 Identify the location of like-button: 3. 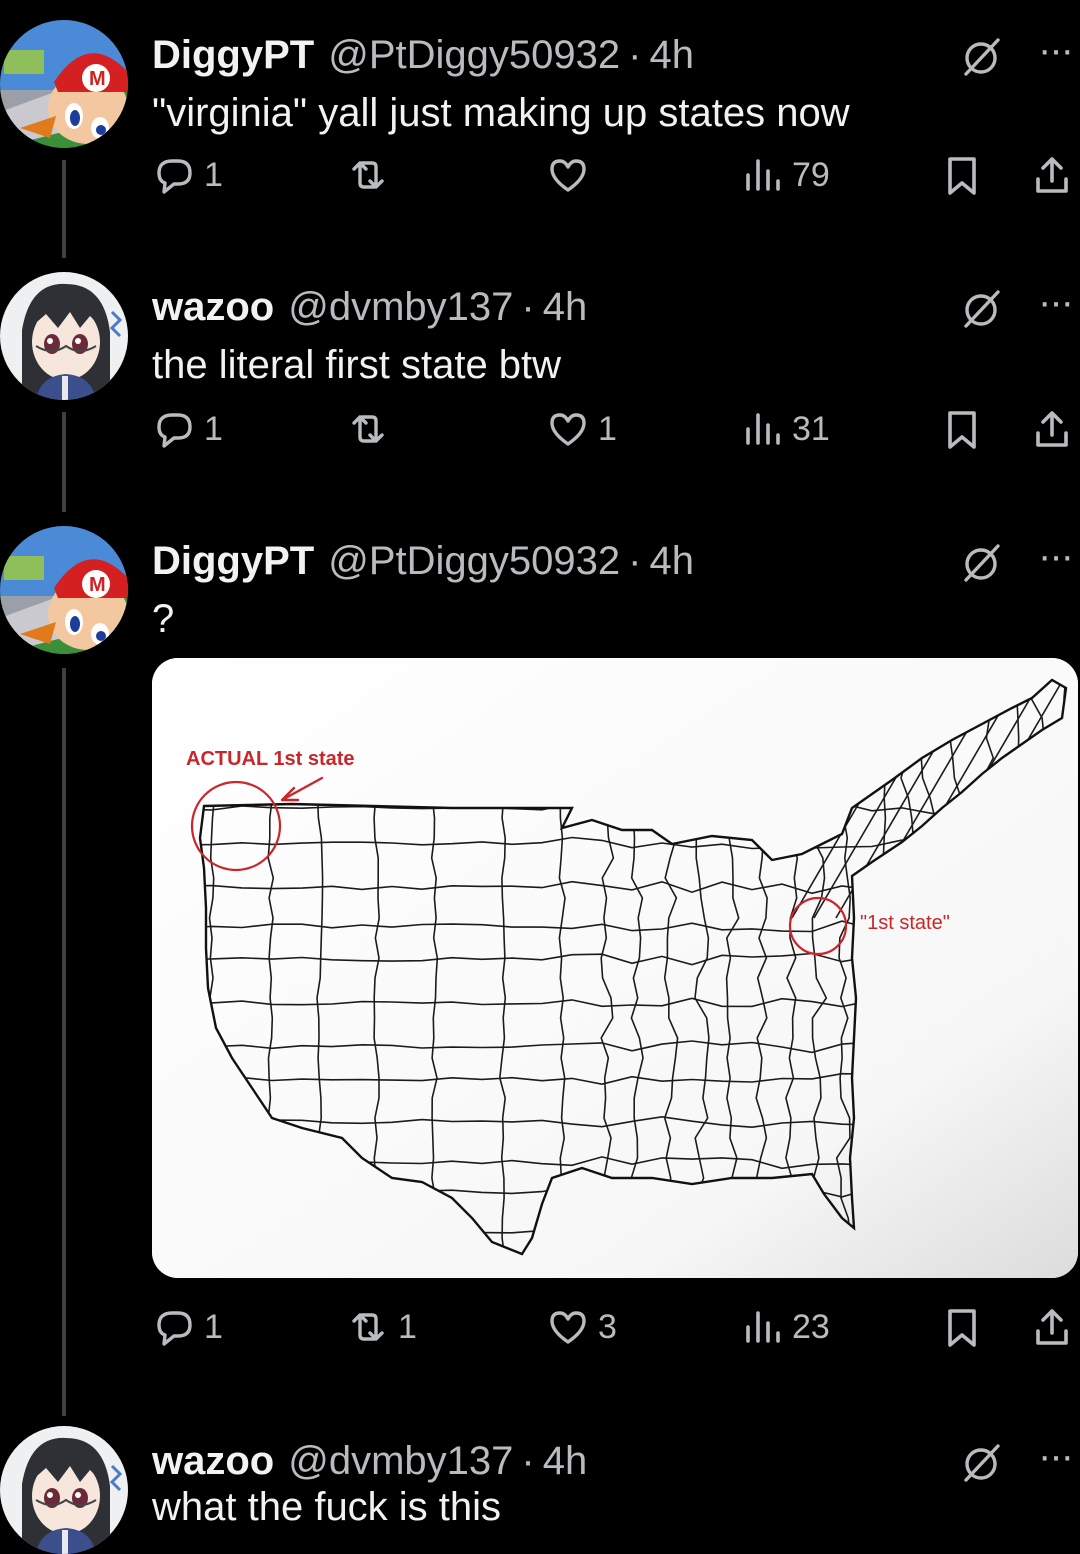
(581, 1327).